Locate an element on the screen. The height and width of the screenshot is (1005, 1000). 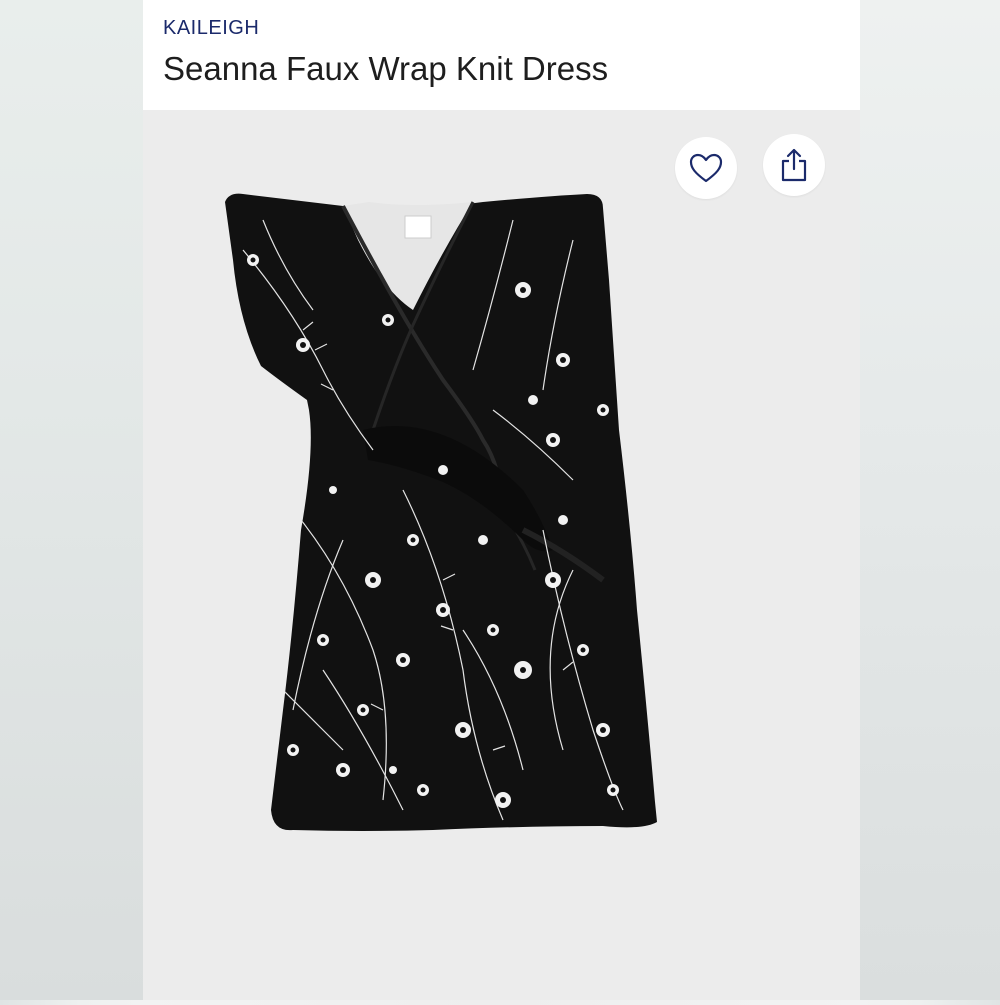
heart-outline-icon is located at coordinates (706, 168).